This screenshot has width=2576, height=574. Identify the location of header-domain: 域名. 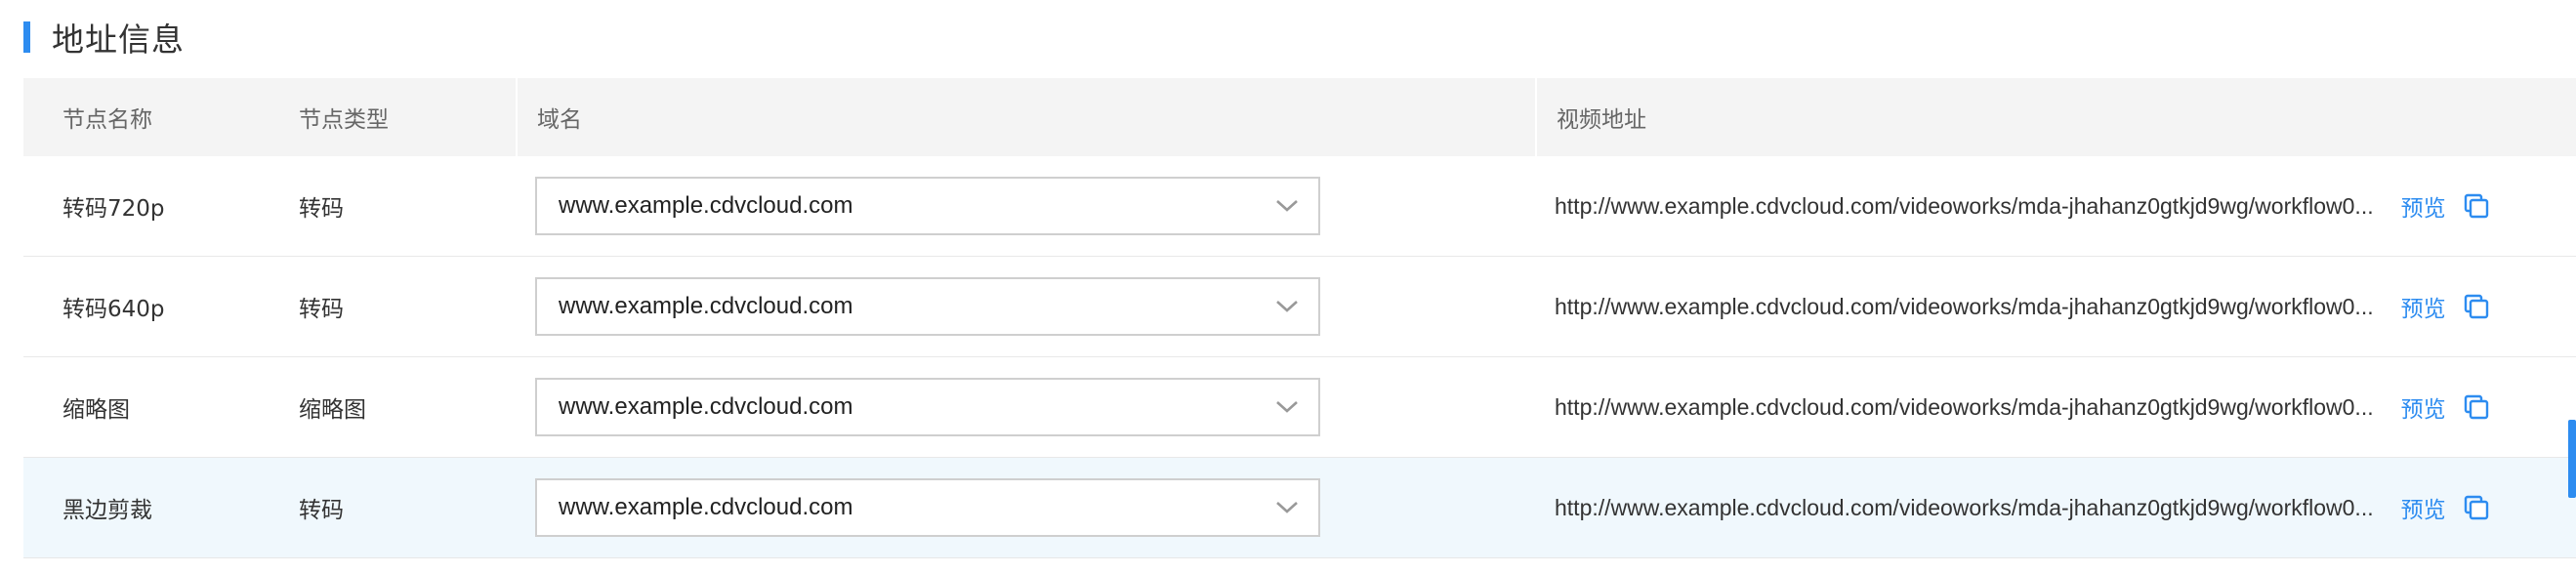
(1025, 117).